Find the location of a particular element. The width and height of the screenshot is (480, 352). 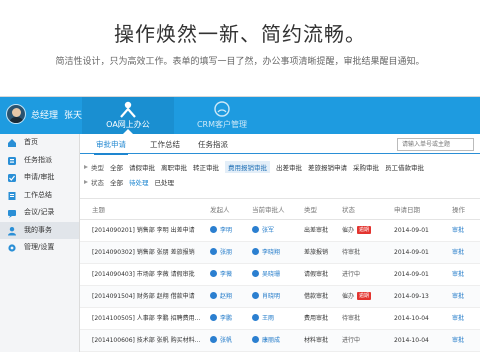

tab-summary: 工作总结 is located at coordinates (165, 144).